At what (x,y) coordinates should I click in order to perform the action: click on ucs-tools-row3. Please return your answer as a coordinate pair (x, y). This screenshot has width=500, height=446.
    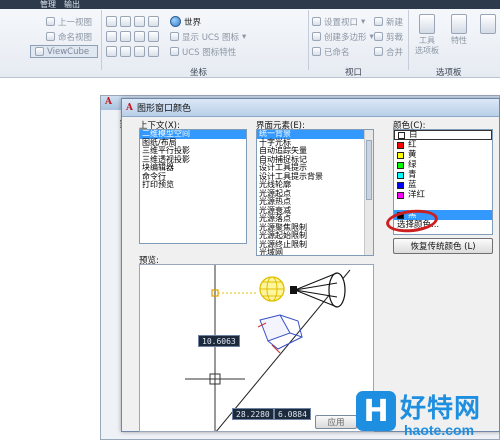
    Looking at the image, I should click on (132, 51).